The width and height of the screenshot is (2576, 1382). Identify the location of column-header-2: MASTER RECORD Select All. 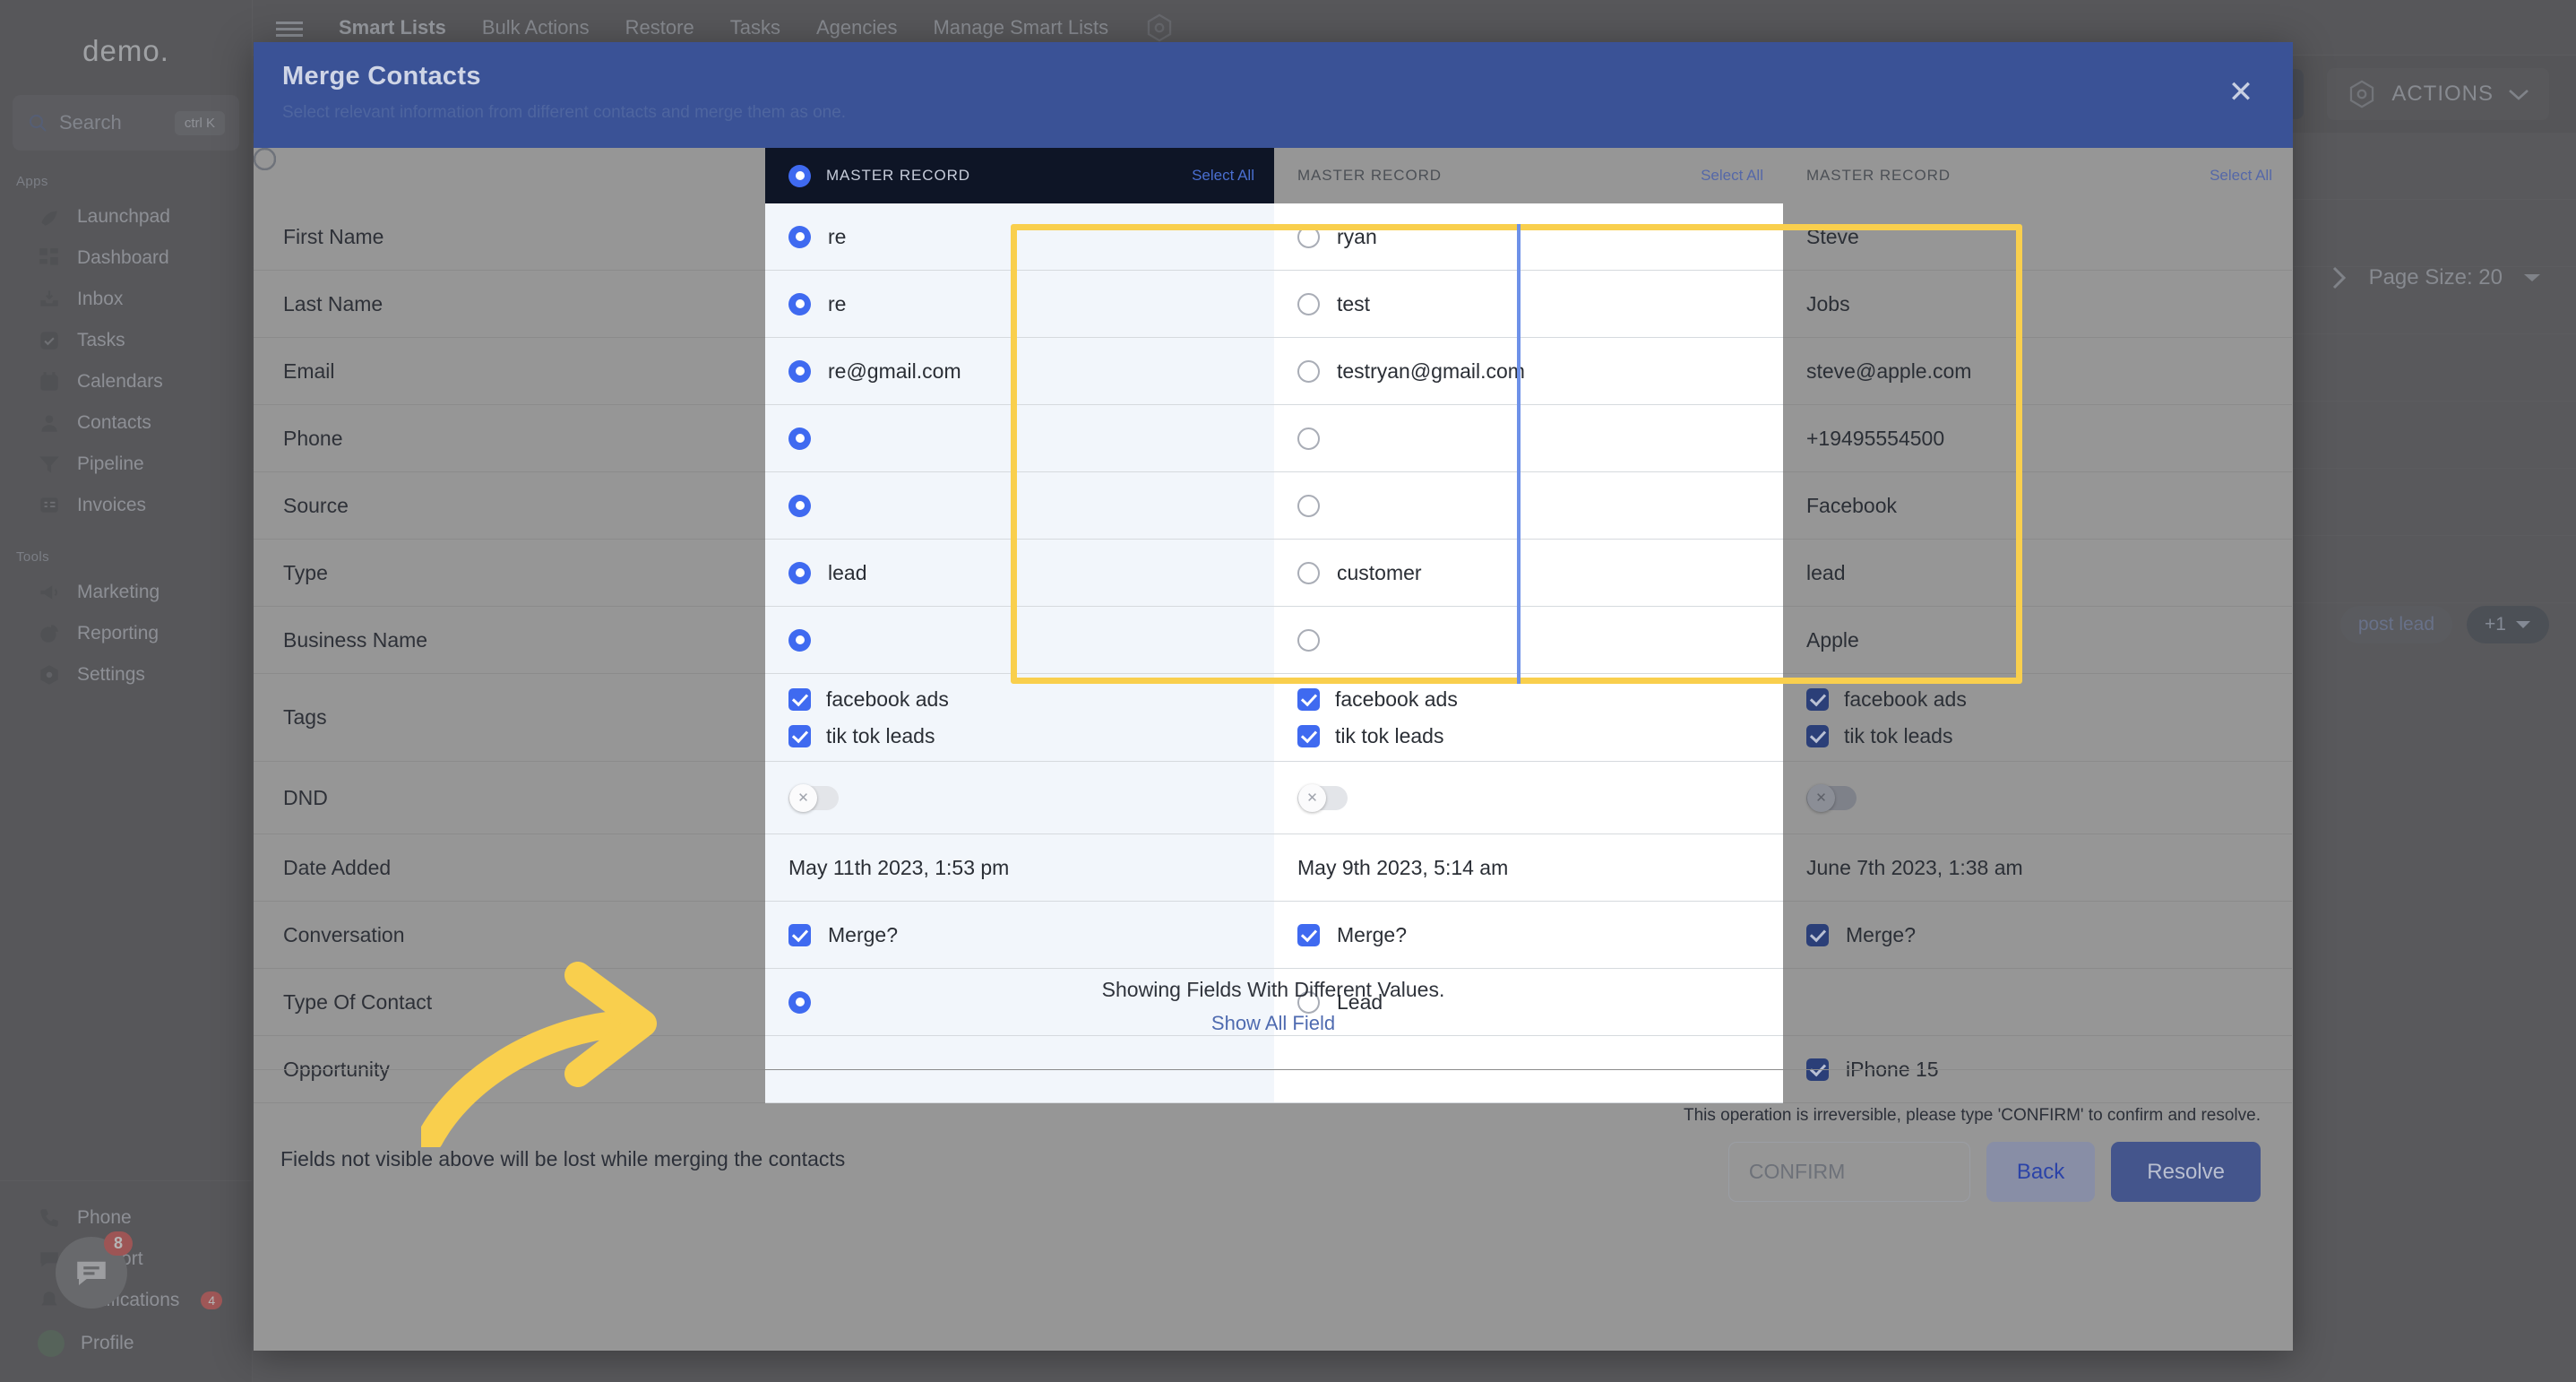
(1018, 175).